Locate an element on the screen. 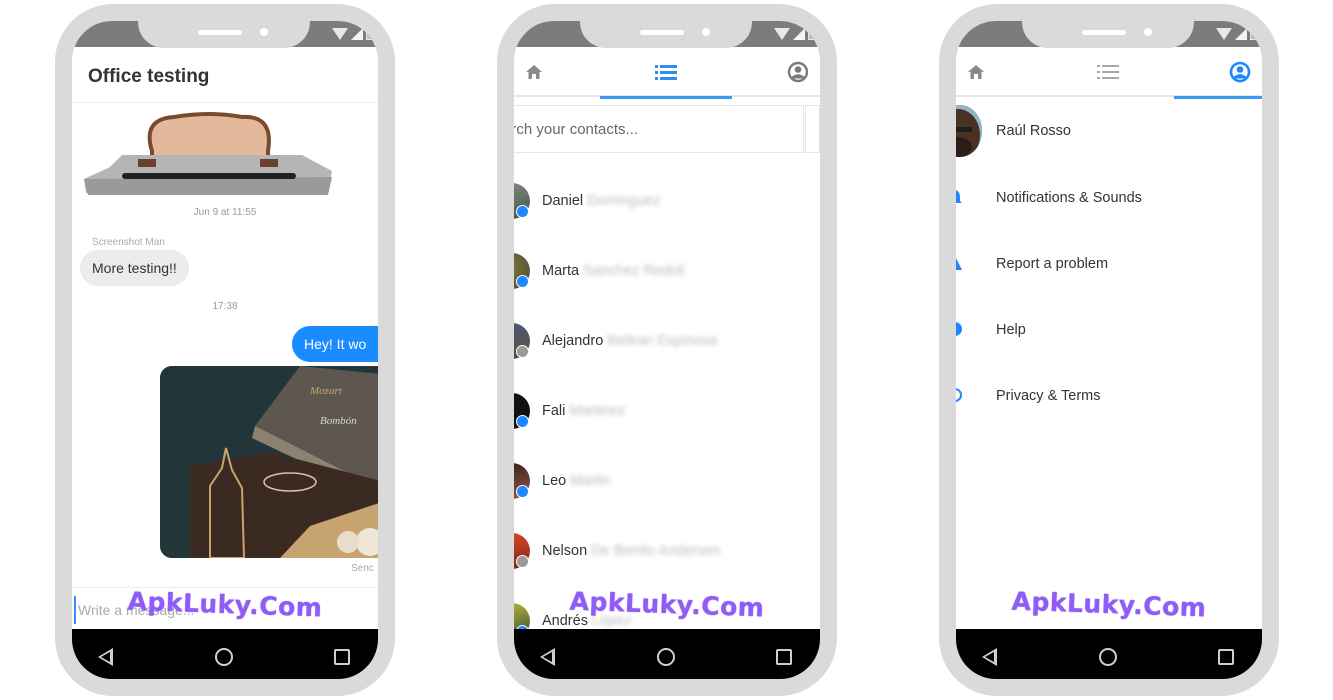 This screenshot has height=700, width=1333. contact-last-name: Martin is located at coordinates (590, 481).